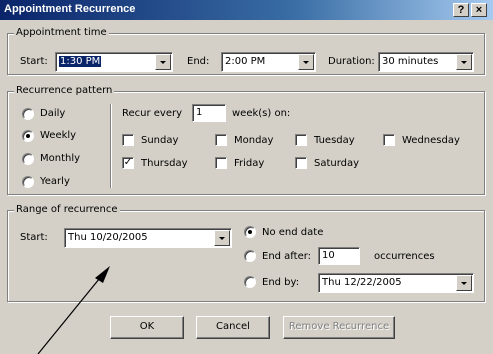  What do you see at coordinates (34, 237) in the screenshot?
I see `range-start-label: Start:` at bounding box center [34, 237].